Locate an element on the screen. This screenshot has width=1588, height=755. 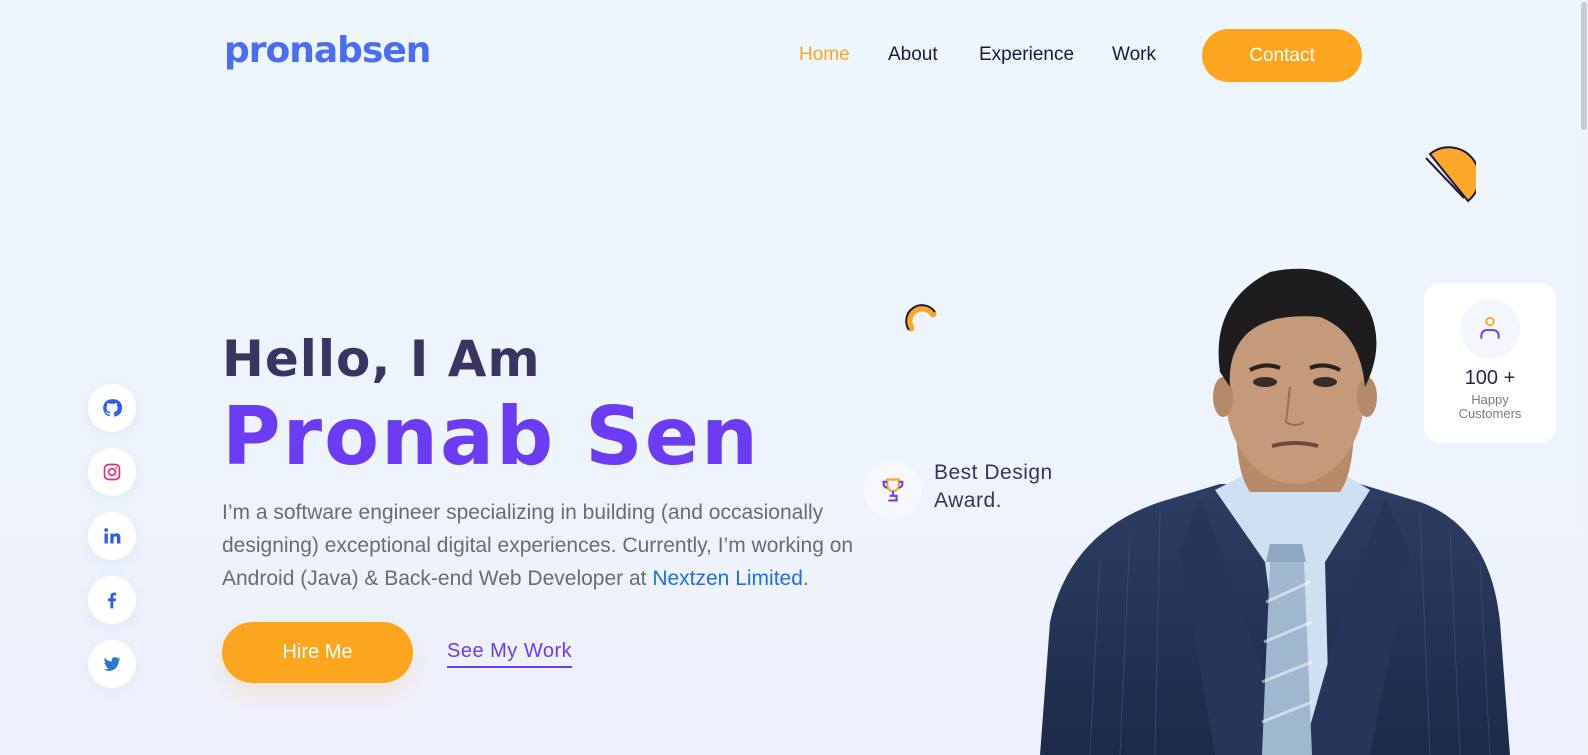
instagram-link is located at coordinates (112, 472).